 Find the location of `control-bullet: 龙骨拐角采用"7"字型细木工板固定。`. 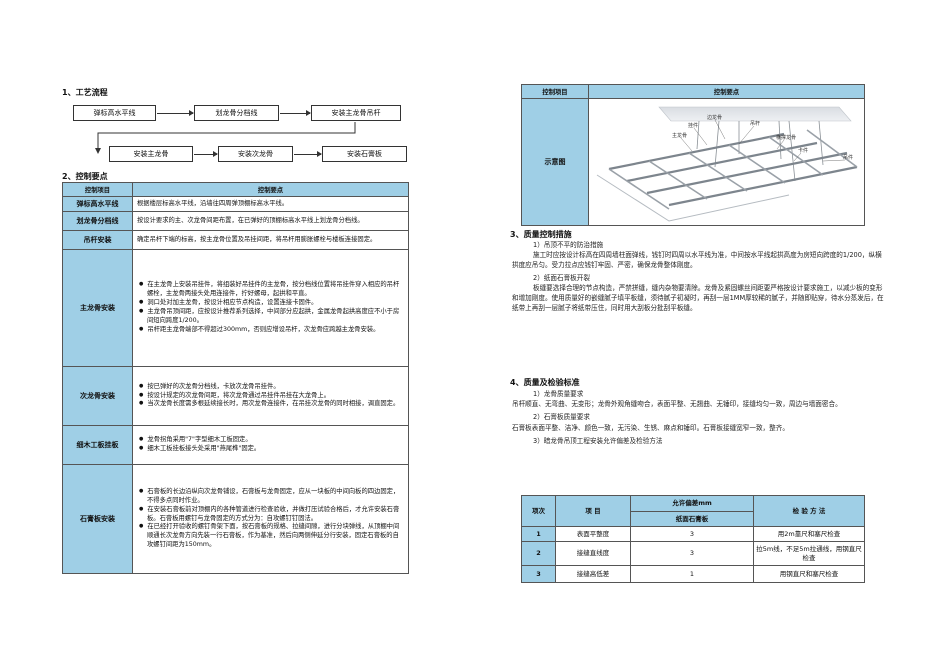

control-bullet: 龙骨拐角采用"7"字型细木工板固定。 is located at coordinates (270, 440).